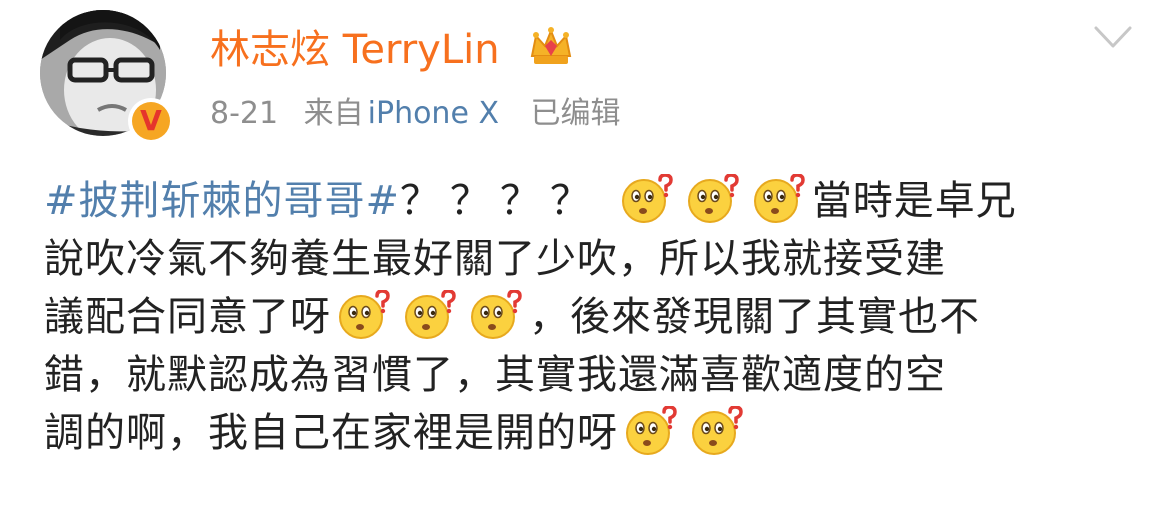 This screenshot has height=522, width=1170. Describe the element at coordinates (244, 113) in the screenshot. I see `post-date: 8-21` at that location.